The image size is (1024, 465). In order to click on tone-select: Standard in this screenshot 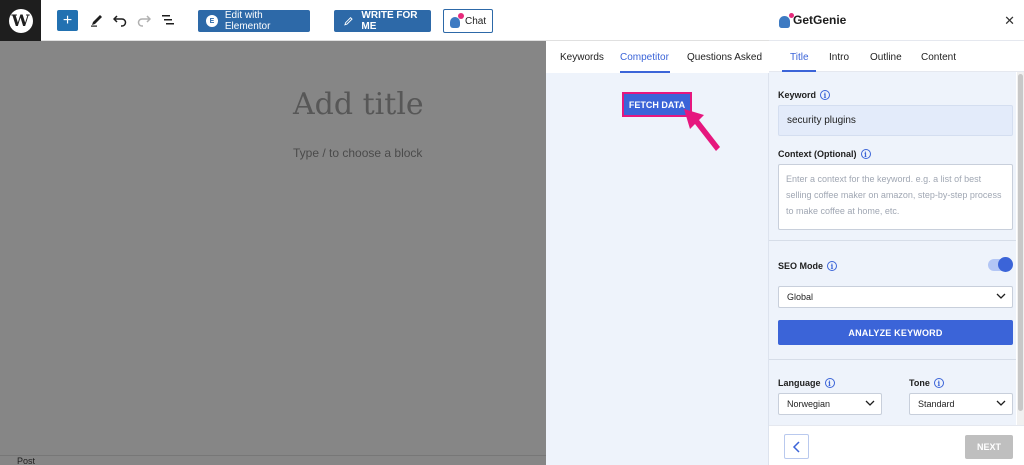, I will do `click(961, 404)`.